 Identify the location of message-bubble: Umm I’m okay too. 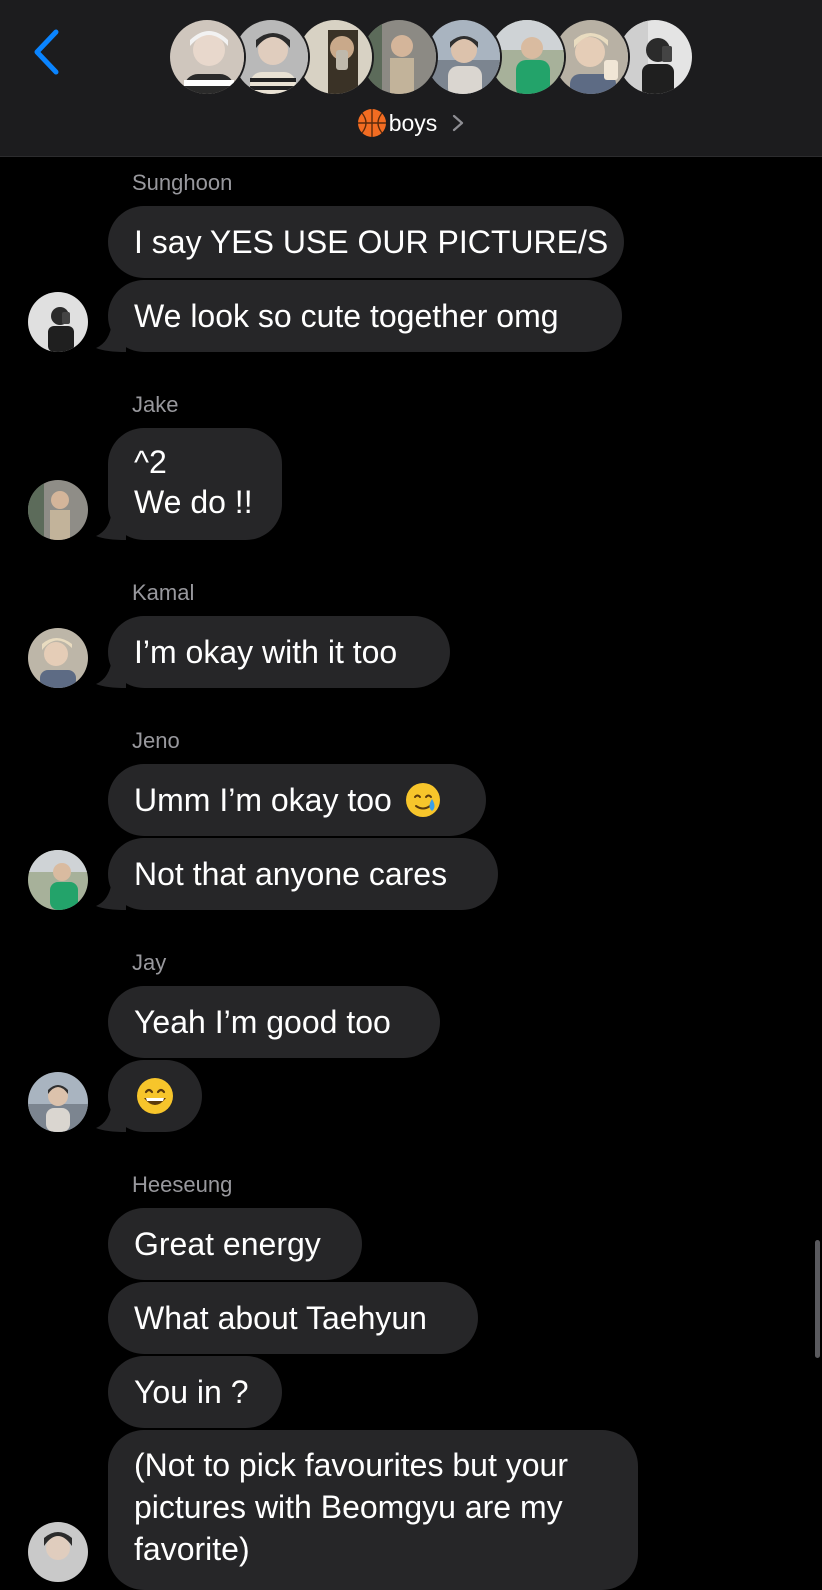
(297, 800).